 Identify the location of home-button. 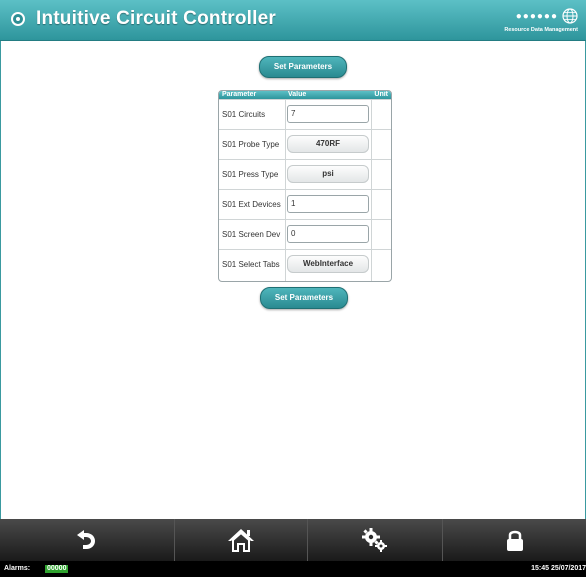
(241, 540).